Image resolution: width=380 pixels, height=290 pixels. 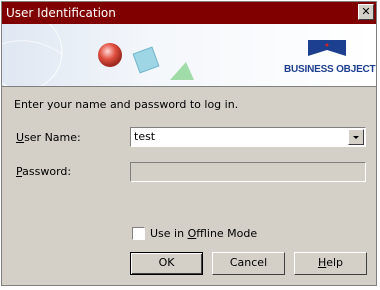 I want to click on user-name-combo: test, so click(x=248, y=137).